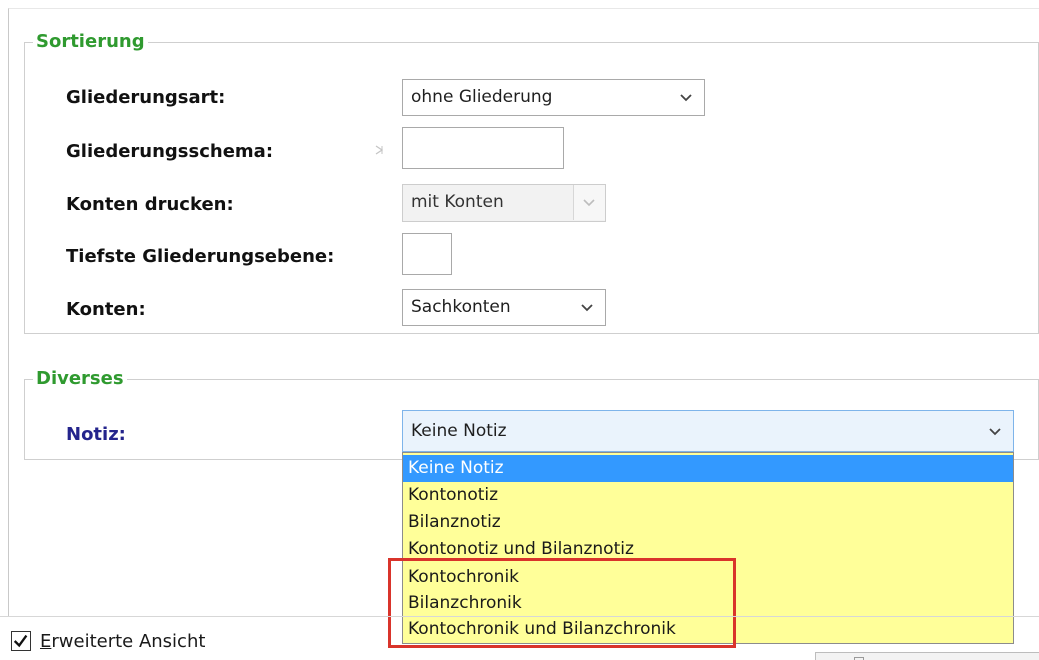 This screenshot has height=660, width=1039. I want to click on konten-drucken-label: Konten drucken:, so click(150, 204).